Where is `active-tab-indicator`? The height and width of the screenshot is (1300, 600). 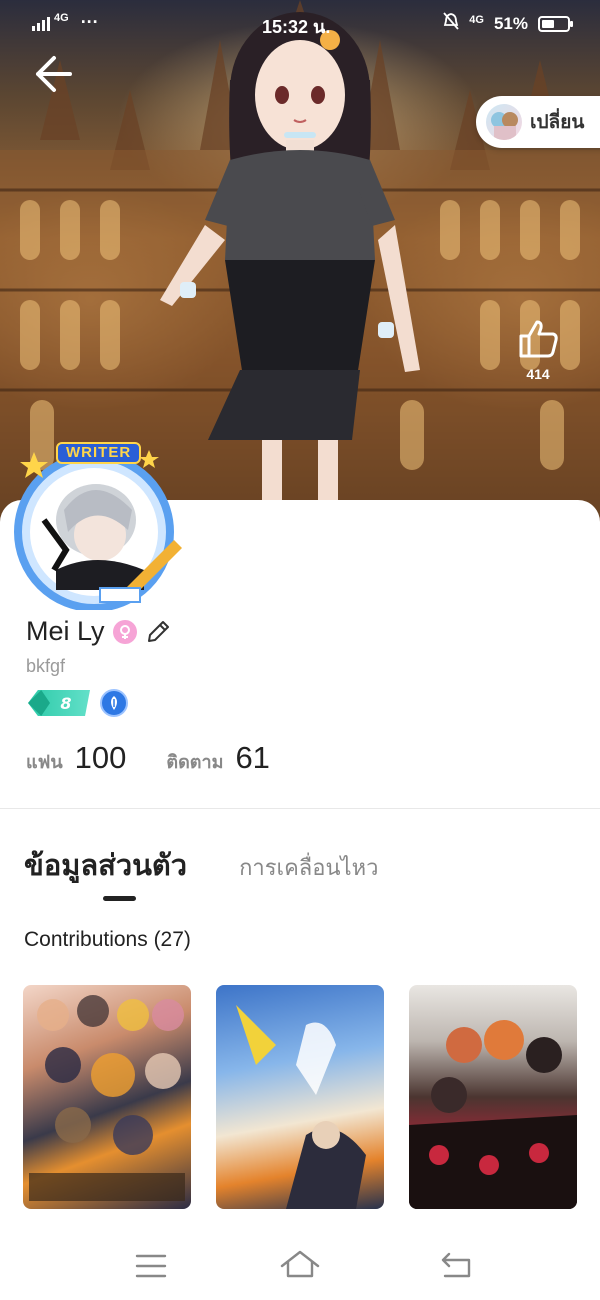 active-tab-indicator is located at coordinates (119, 898).